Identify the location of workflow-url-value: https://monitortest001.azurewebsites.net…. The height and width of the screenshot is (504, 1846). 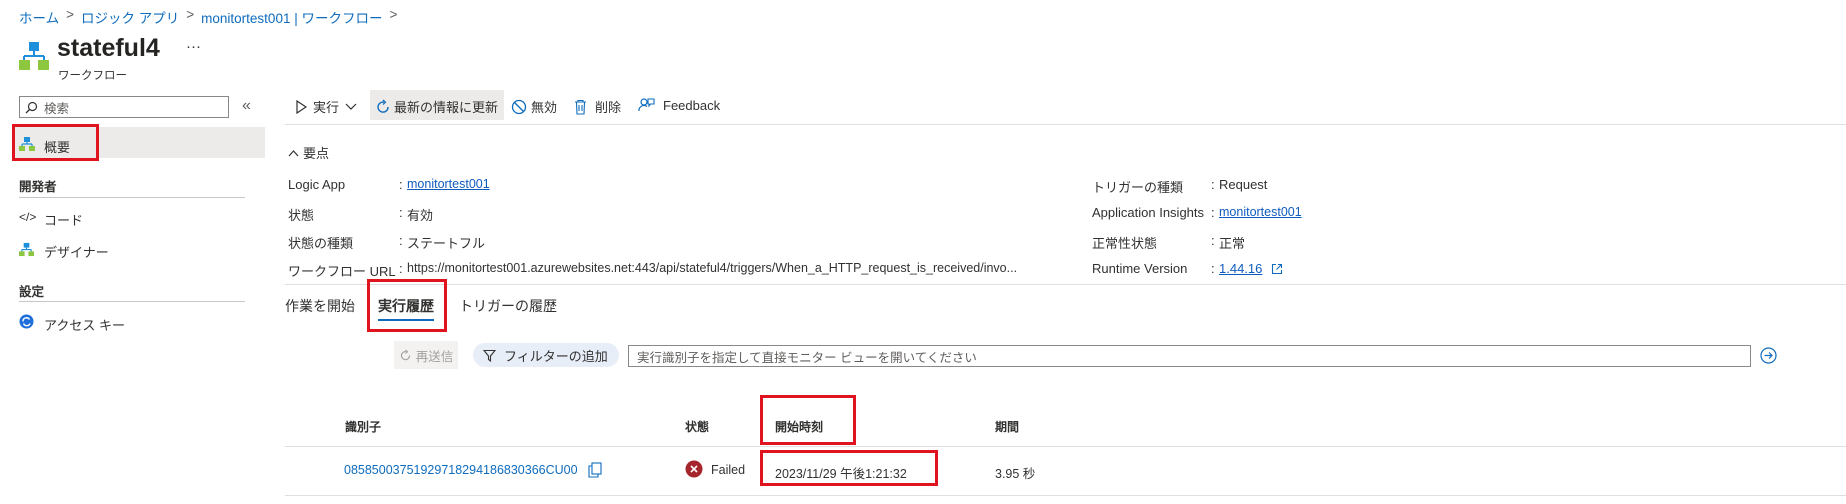
(712, 268).